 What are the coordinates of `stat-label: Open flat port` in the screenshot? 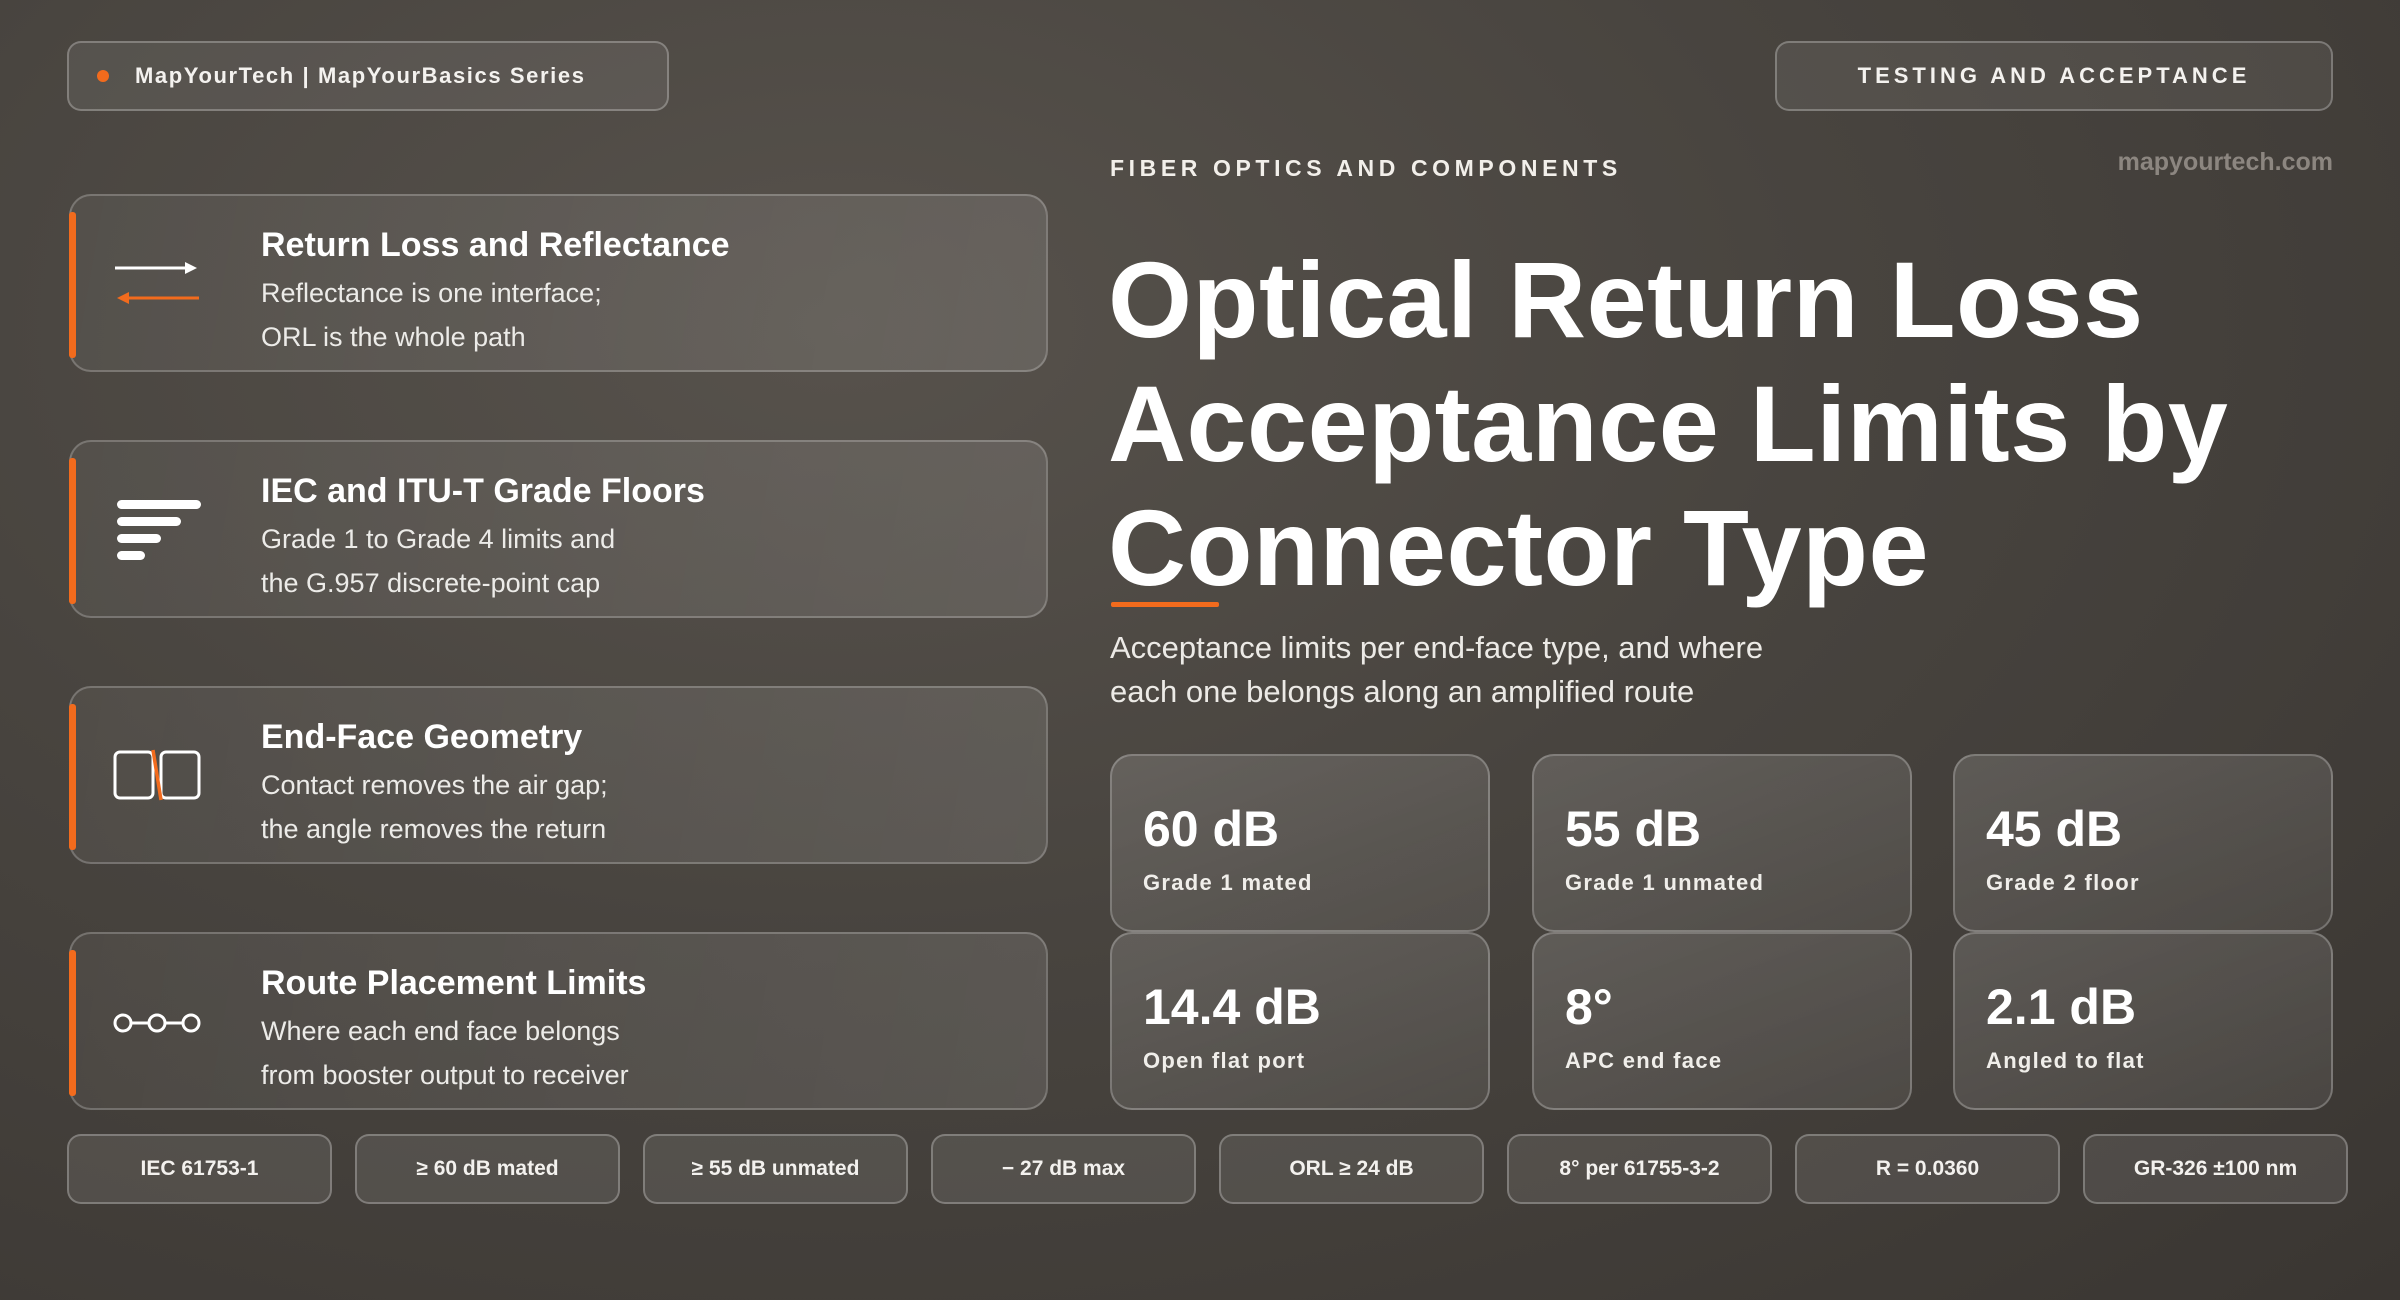 It's located at (1224, 1060).